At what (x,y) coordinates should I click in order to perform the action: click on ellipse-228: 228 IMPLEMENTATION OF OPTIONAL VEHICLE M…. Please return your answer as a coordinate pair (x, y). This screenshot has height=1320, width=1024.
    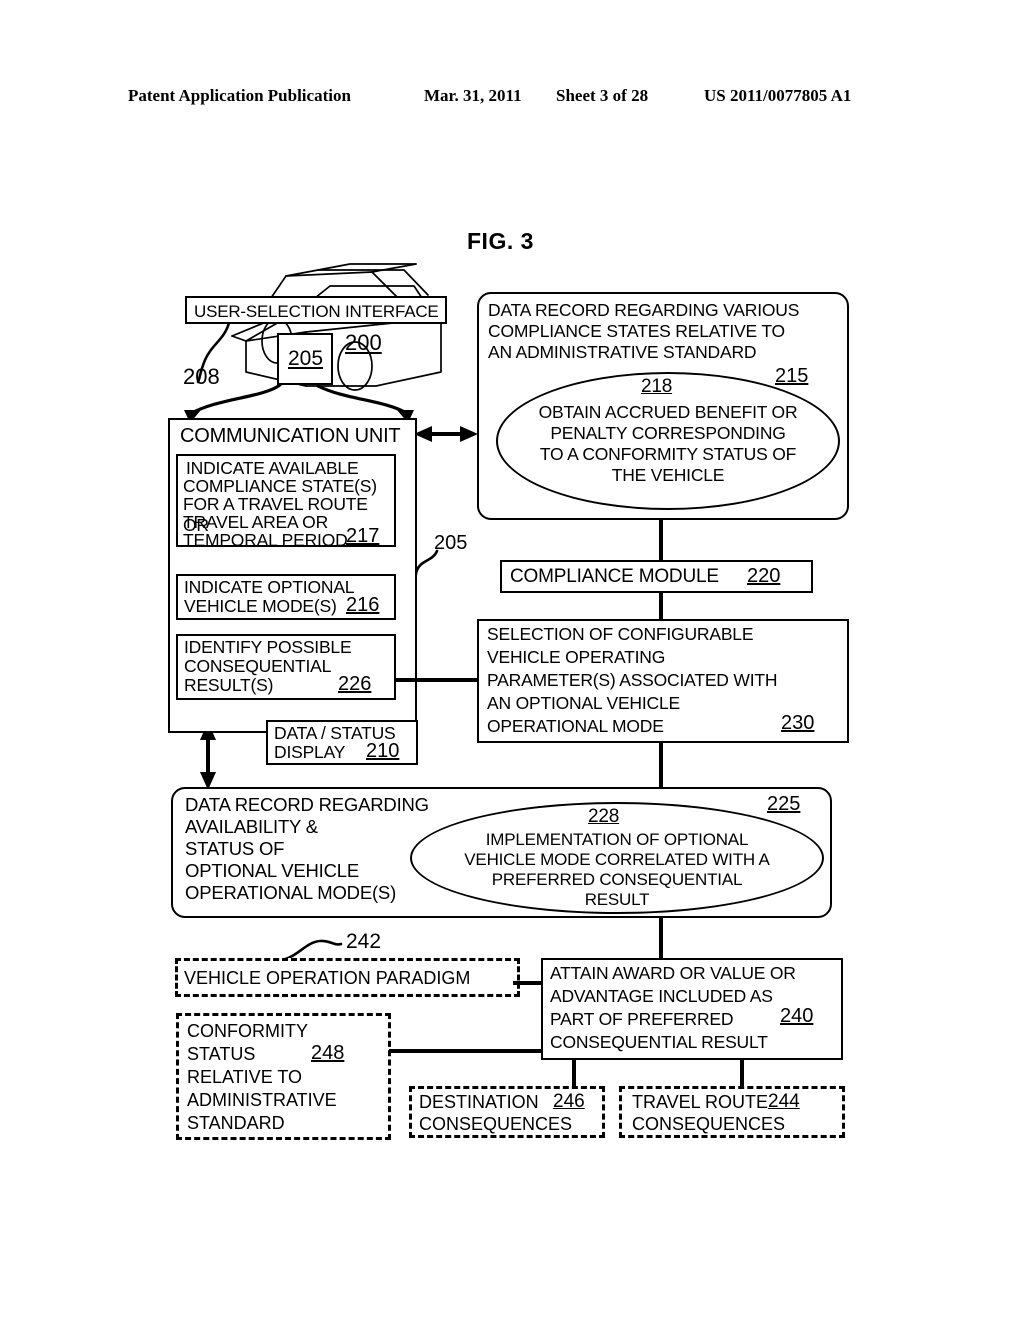
    Looking at the image, I should click on (617, 858).